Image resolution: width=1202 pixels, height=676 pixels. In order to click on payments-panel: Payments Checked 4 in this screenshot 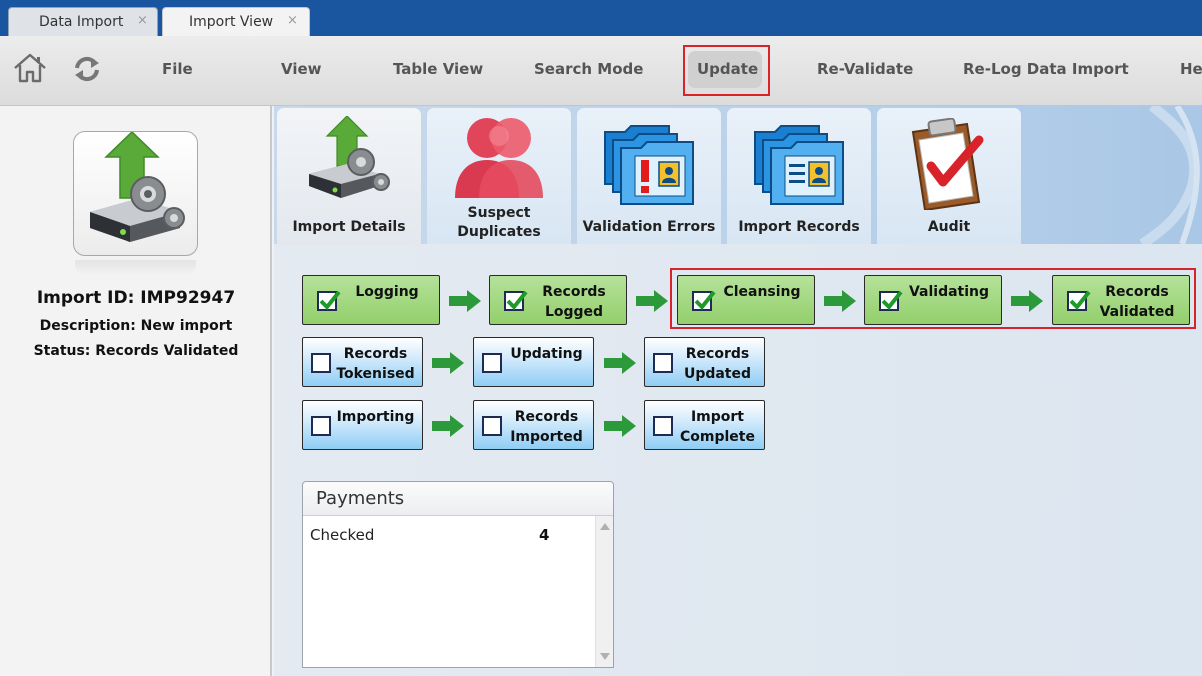, I will do `click(458, 574)`.